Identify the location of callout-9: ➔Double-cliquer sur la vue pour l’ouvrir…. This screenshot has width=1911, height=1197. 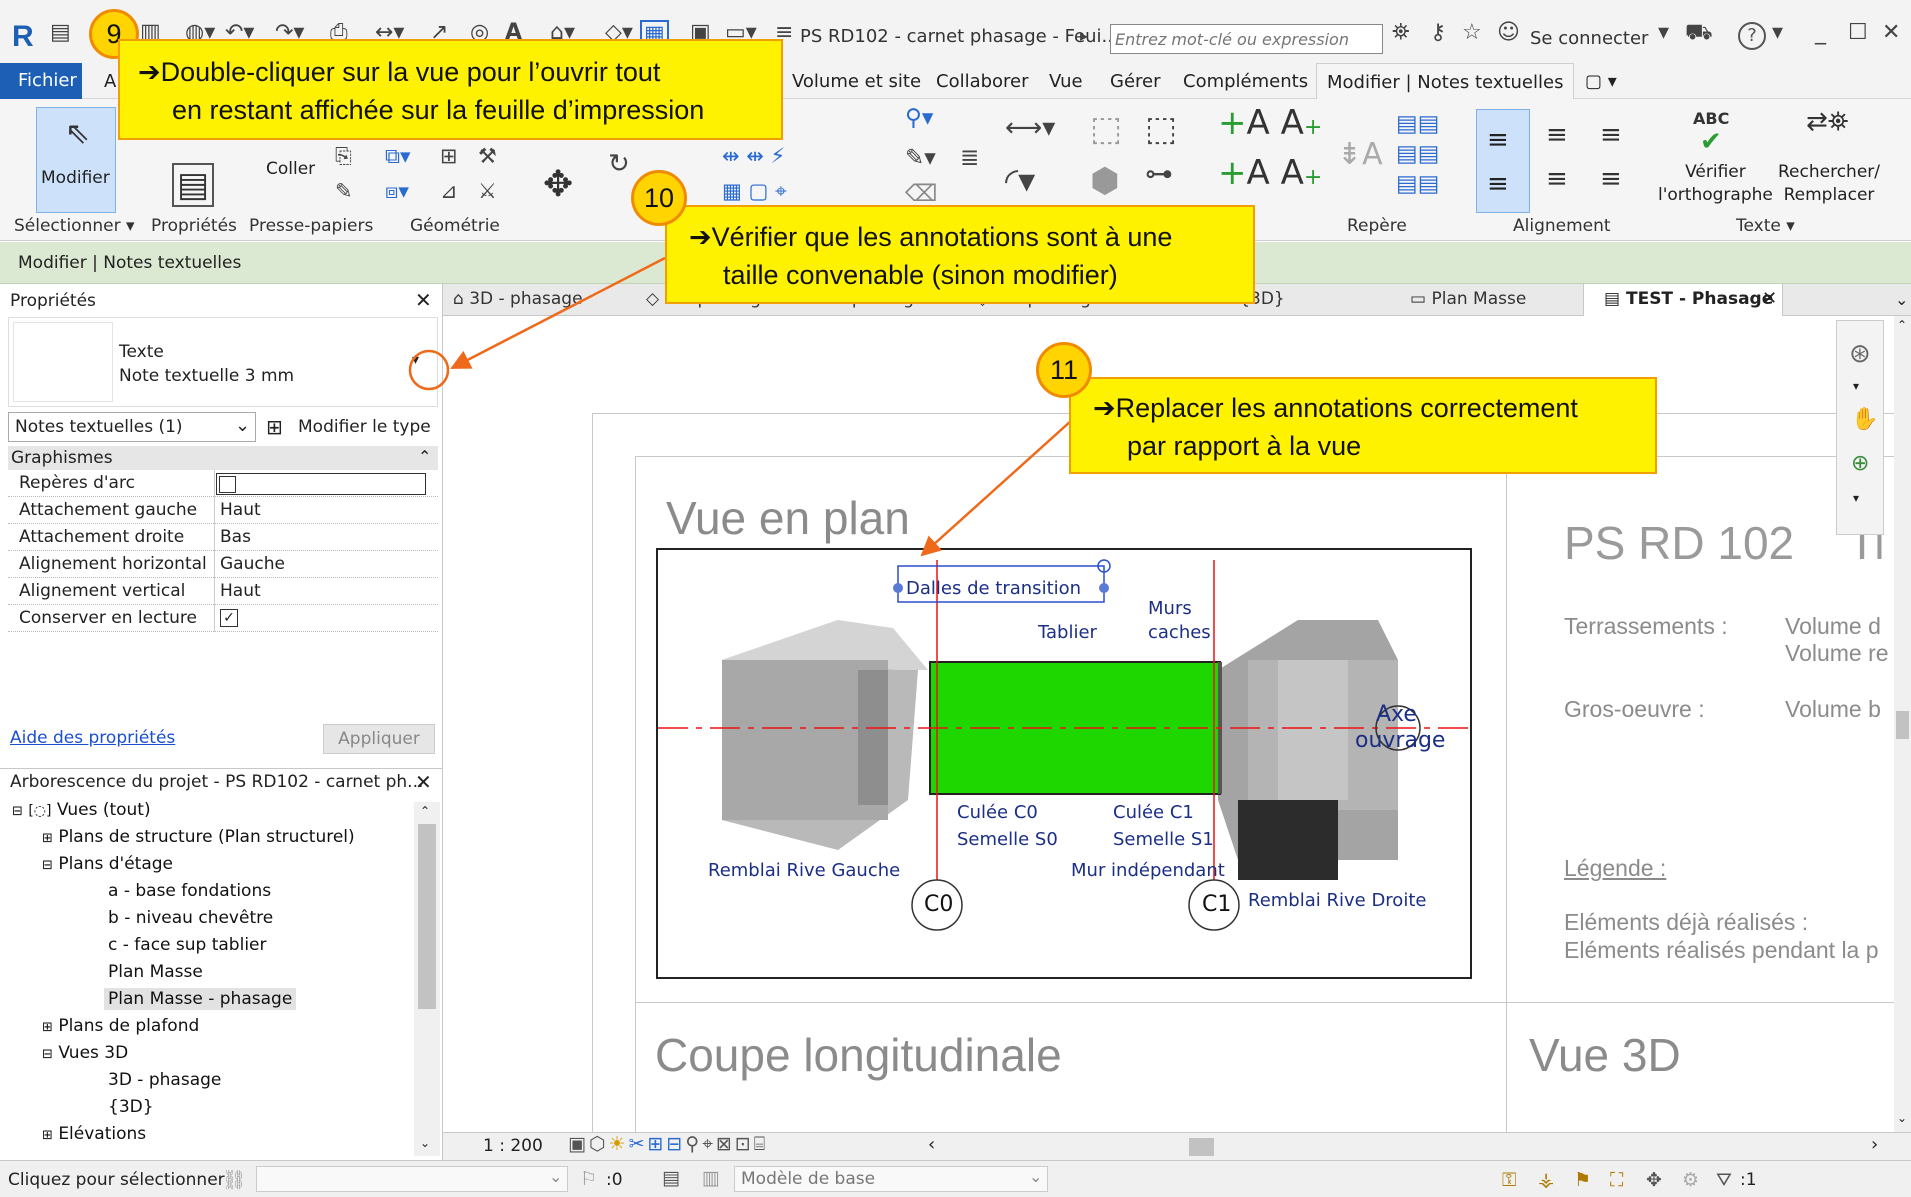
(450, 89).